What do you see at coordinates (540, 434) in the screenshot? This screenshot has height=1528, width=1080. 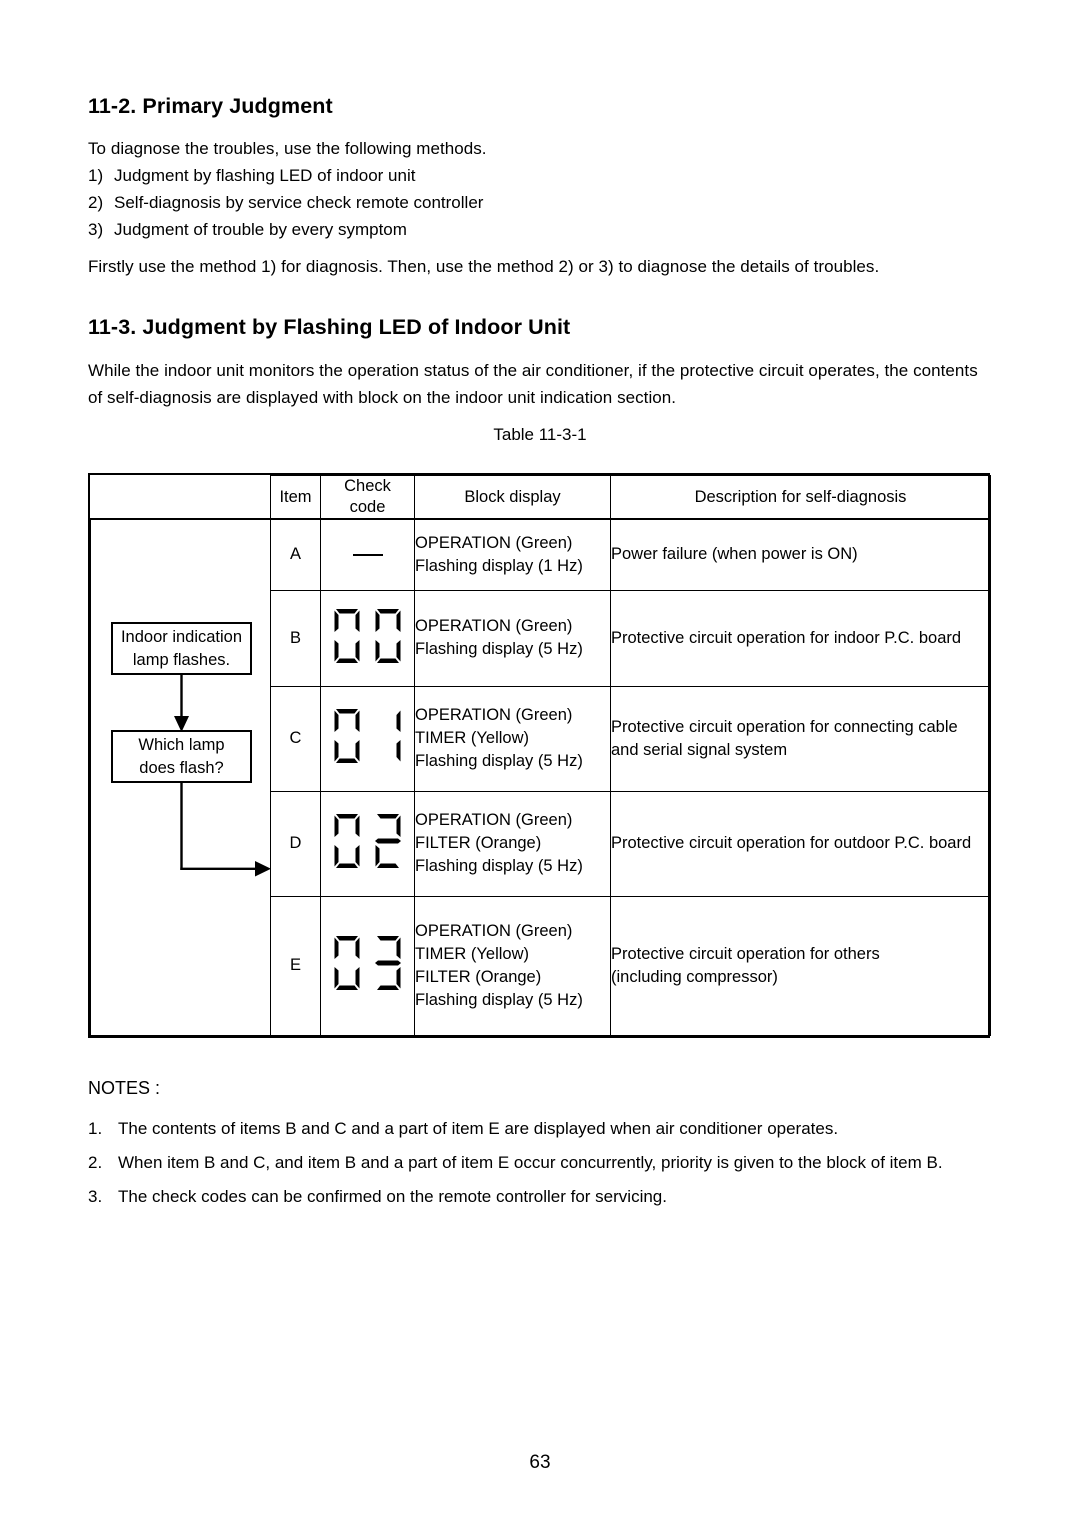 I see `table-caption: Table 11-3-1` at bounding box center [540, 434].